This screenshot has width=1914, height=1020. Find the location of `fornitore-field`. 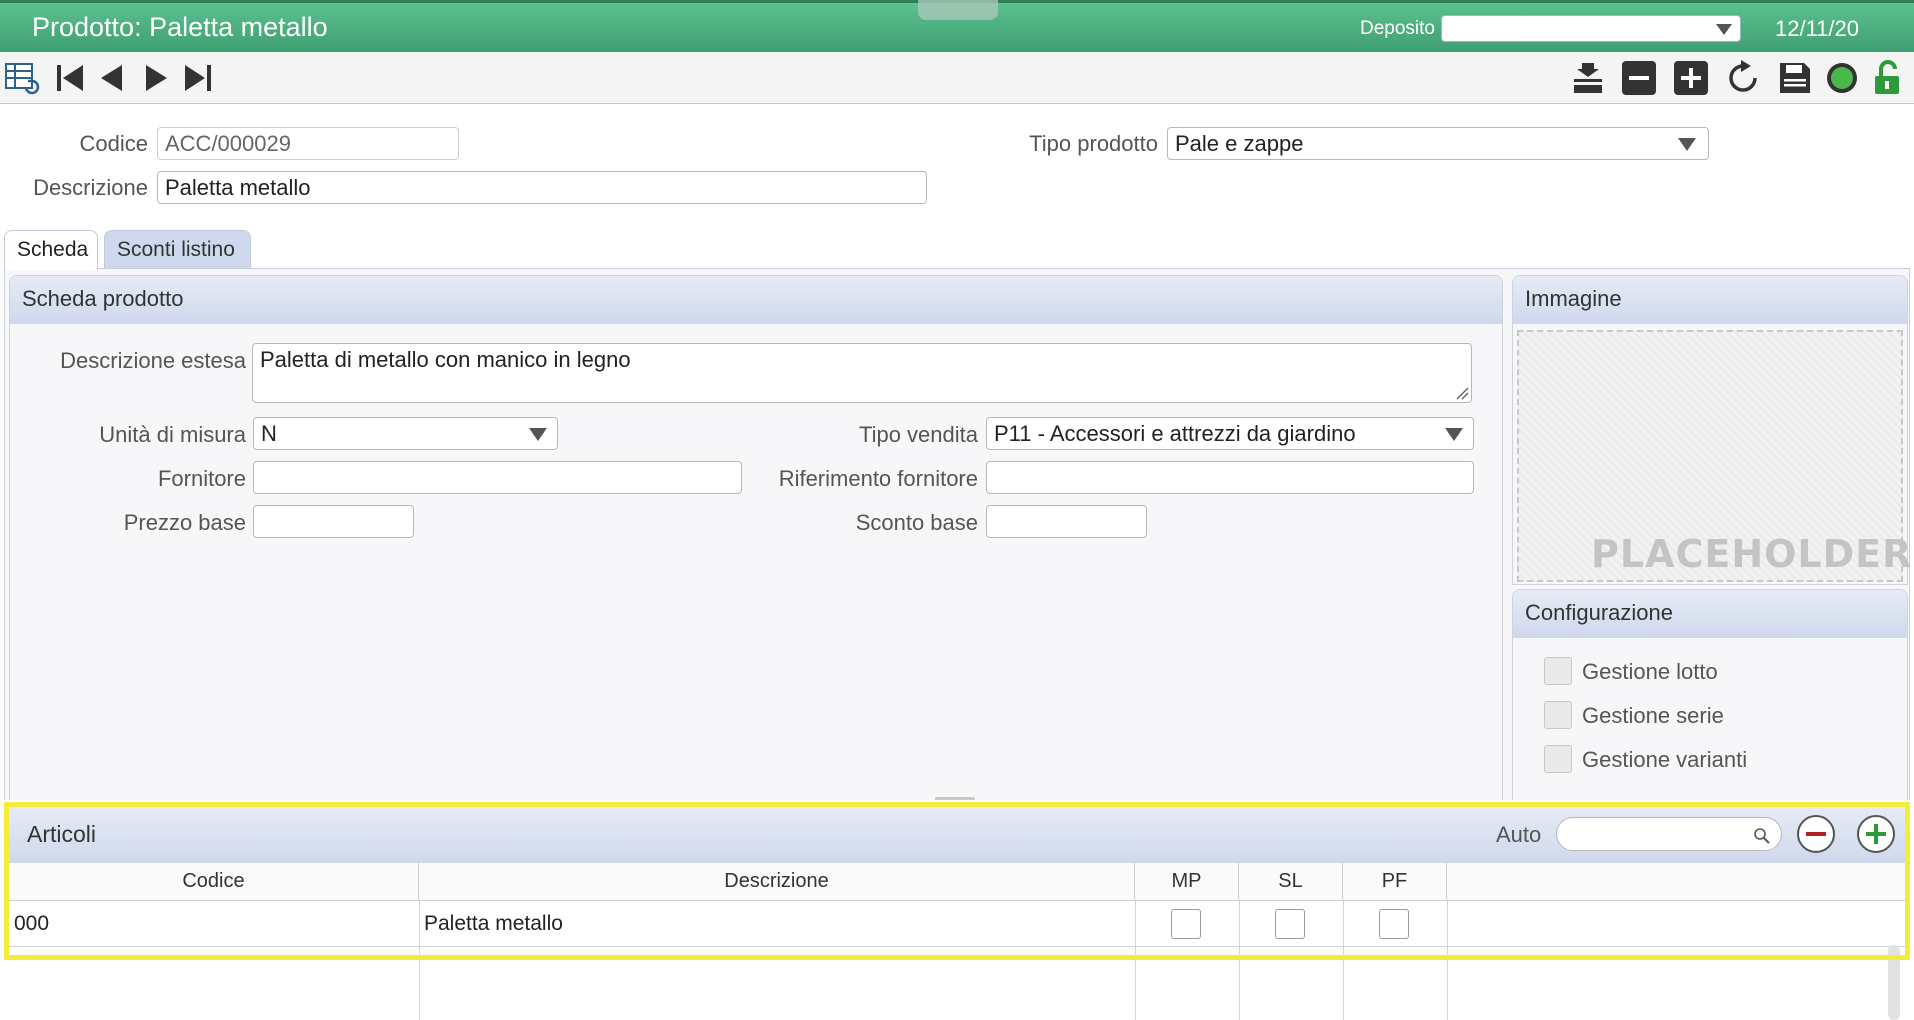

fornitore-field is located at coordinates (497, 477).